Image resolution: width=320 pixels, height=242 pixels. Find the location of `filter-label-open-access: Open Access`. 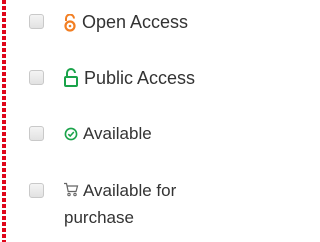

filter-label-open-access: Open Access is located at coordinates (135, 22).